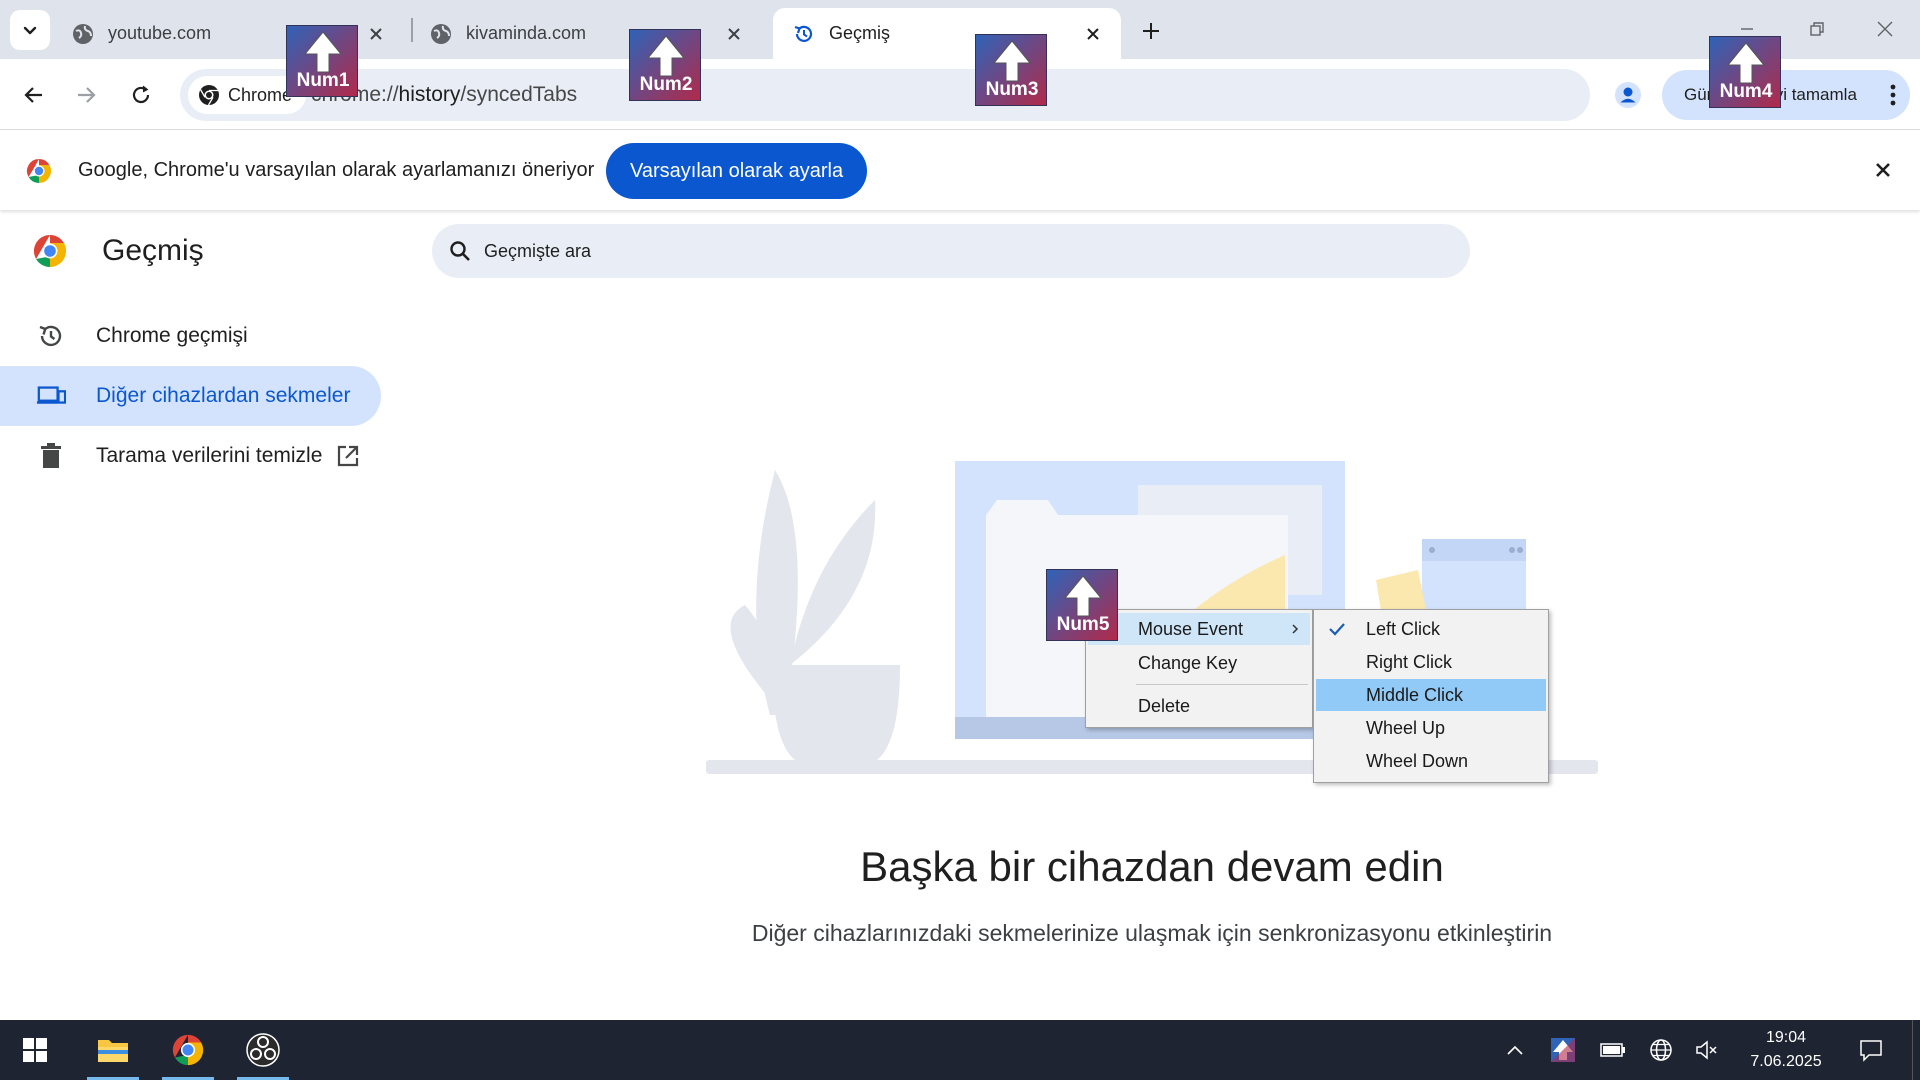 Image resolution: width=1920 pixels, height=1080 pixels. What do you see at coordinates (1403, 628) in the screenshot?
I see `menu-item-label: Left Click` at bounding box center [1403, 628].